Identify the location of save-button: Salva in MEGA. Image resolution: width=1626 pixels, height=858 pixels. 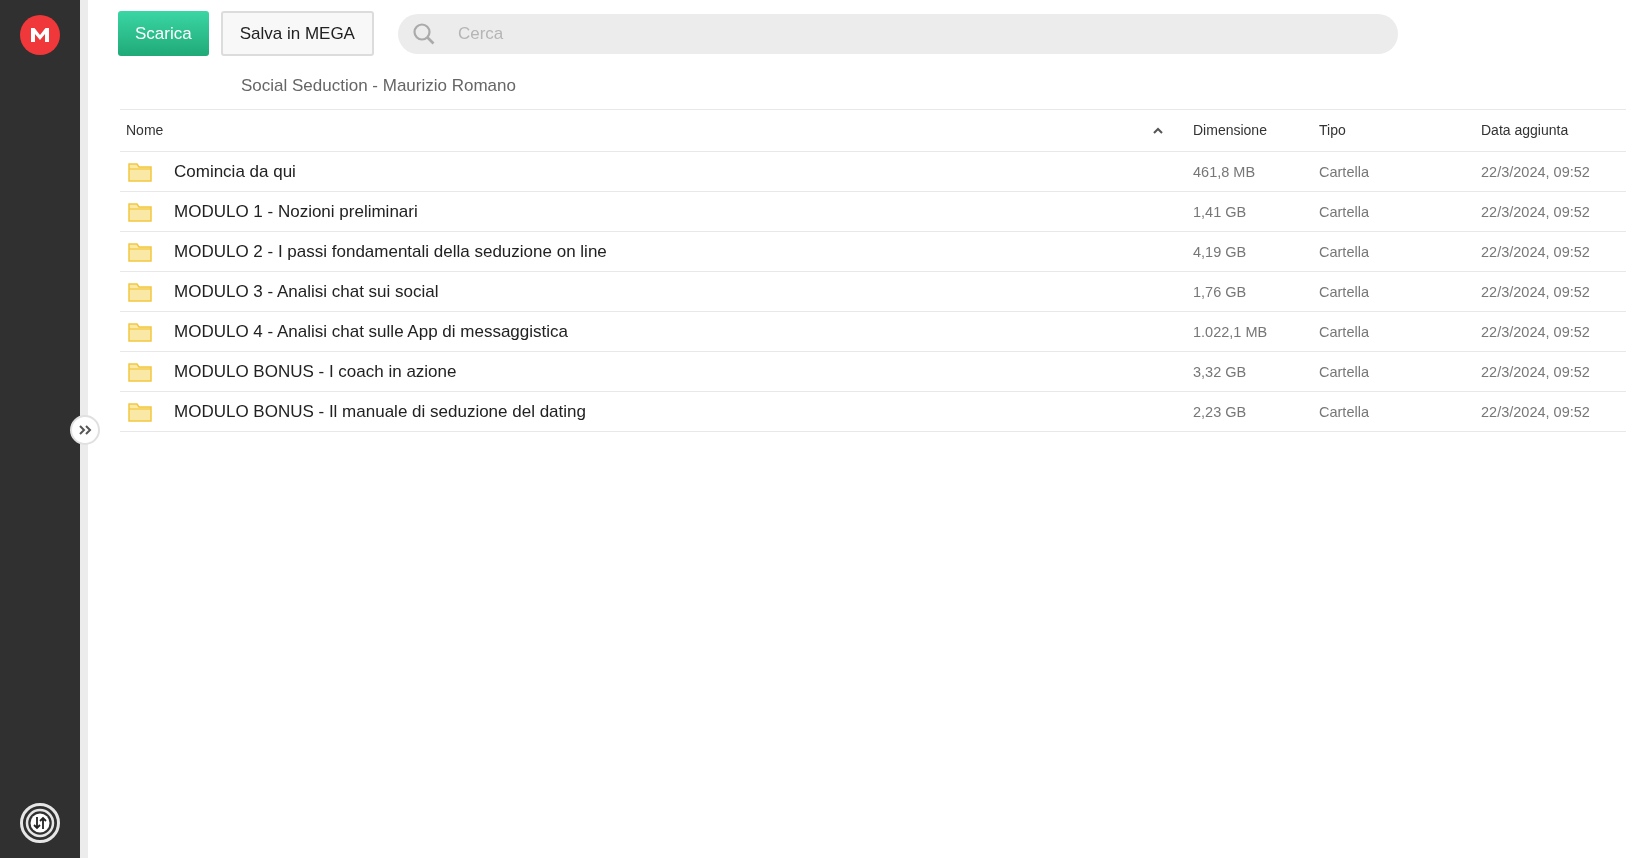
(297, 33).